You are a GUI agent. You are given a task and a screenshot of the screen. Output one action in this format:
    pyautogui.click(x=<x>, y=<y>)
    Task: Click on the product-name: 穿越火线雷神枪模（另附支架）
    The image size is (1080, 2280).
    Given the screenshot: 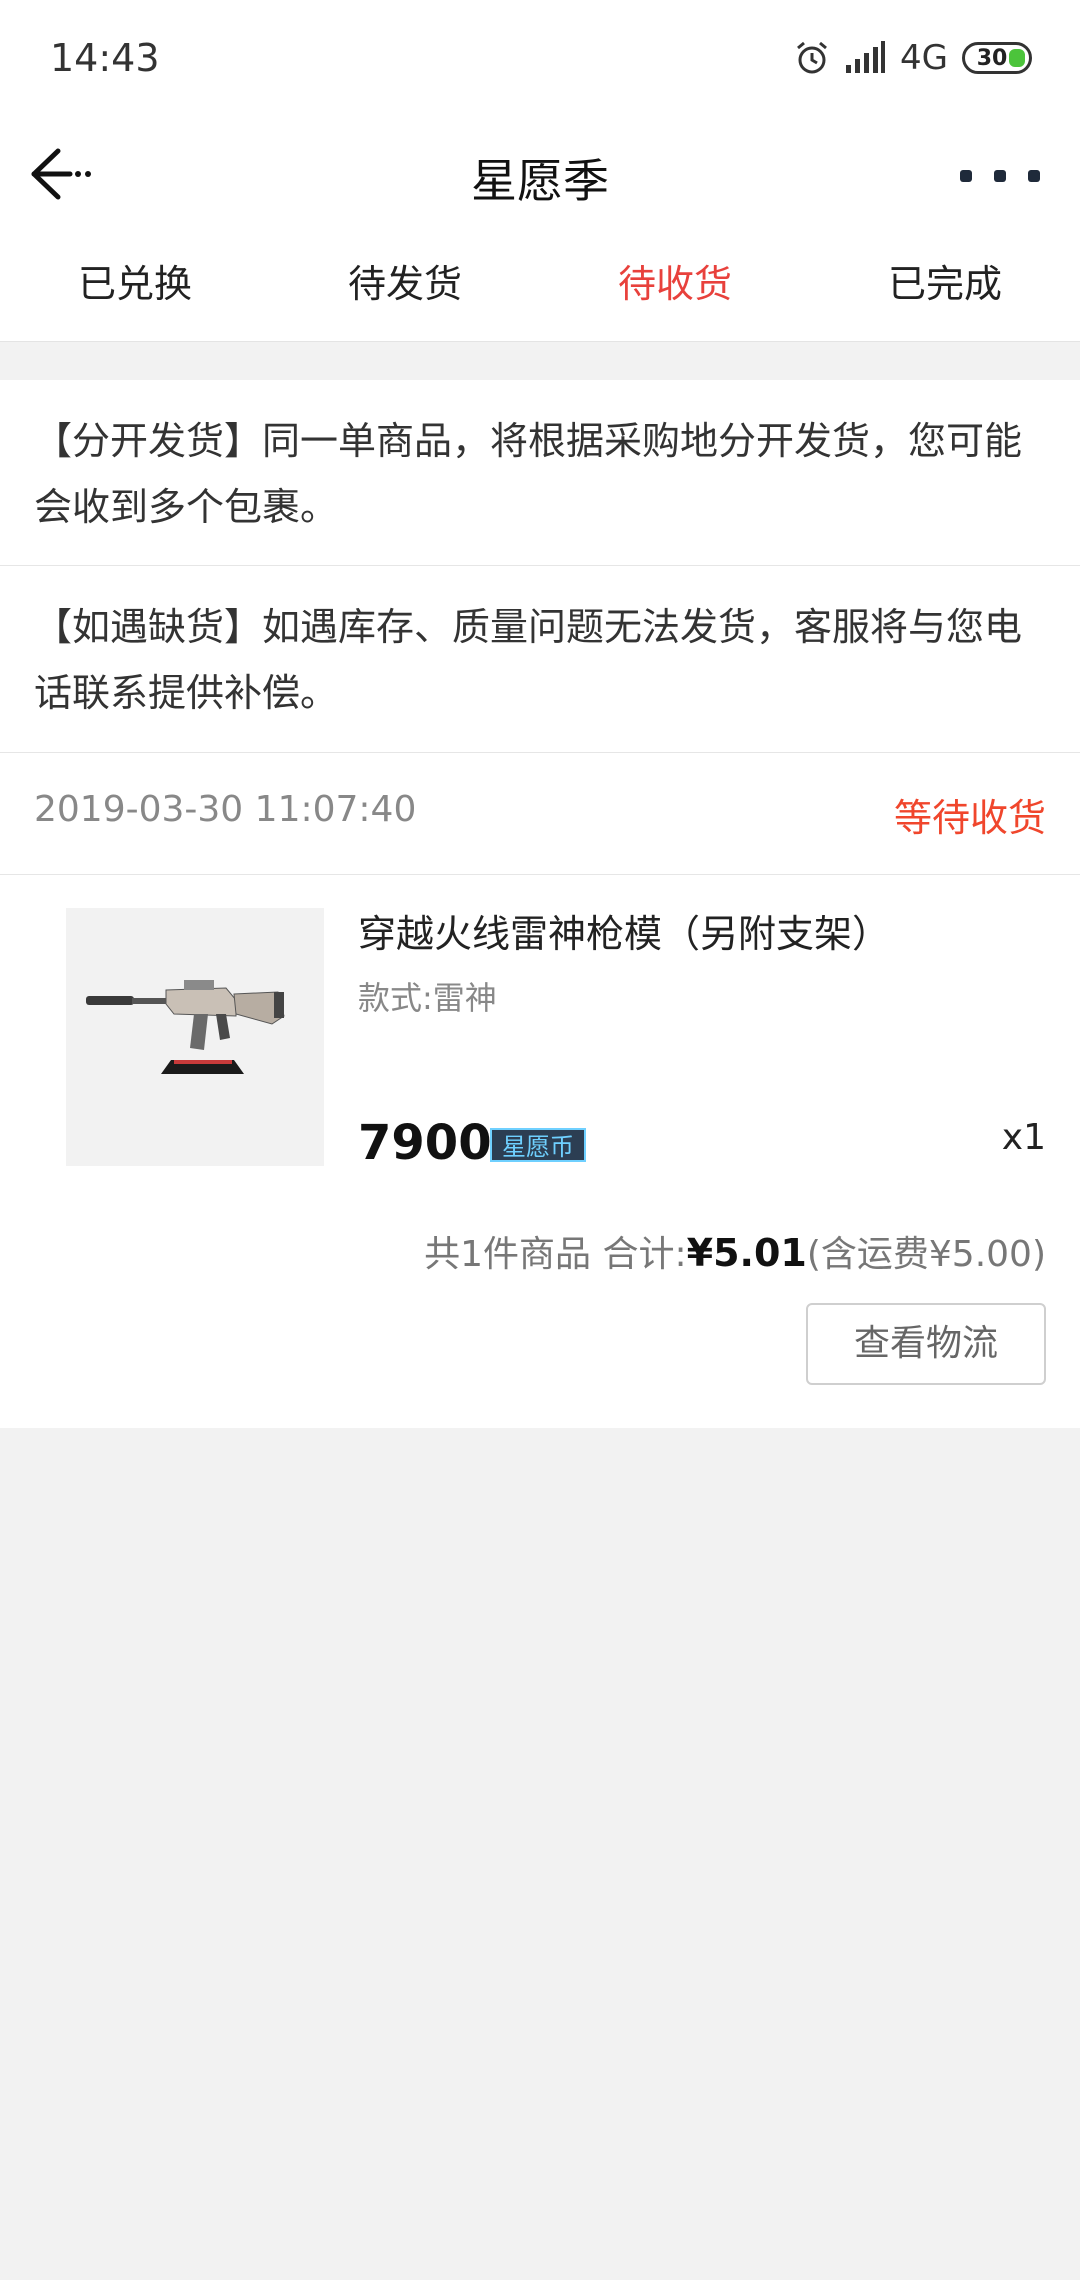 What is the action you would take?
    pyautogui.click(x=624, y=930)
    